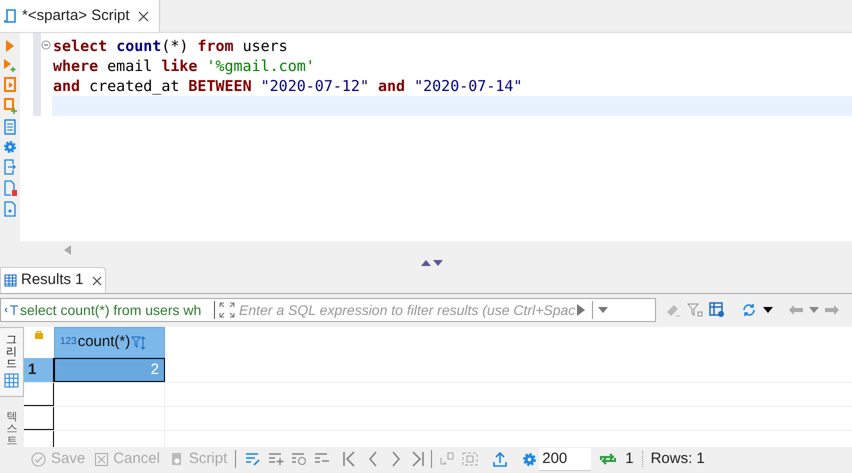  Describe the element at coordinates (396, 459) in the screenshot. I see `next-icon` at that location.